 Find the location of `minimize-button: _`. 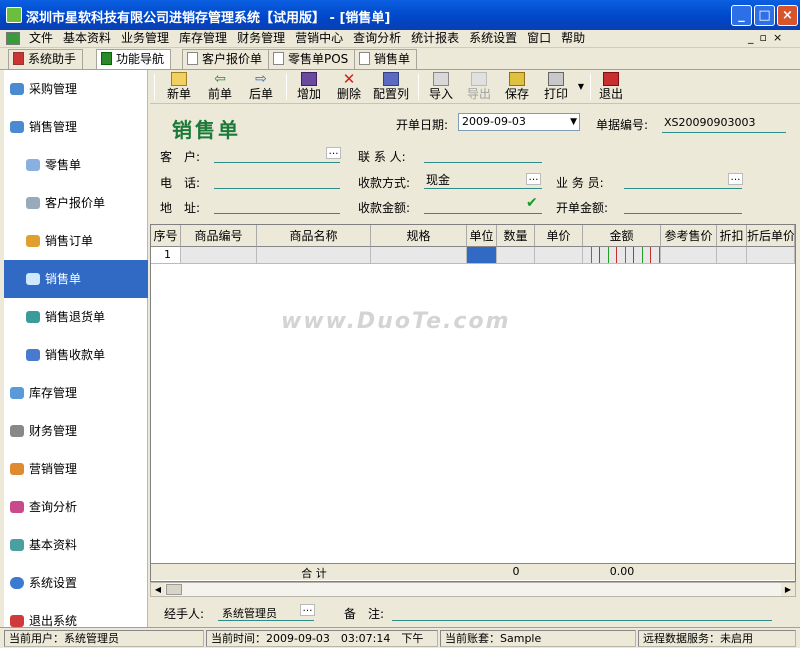

minimize-button: _ is located at coordinates (741, 15).